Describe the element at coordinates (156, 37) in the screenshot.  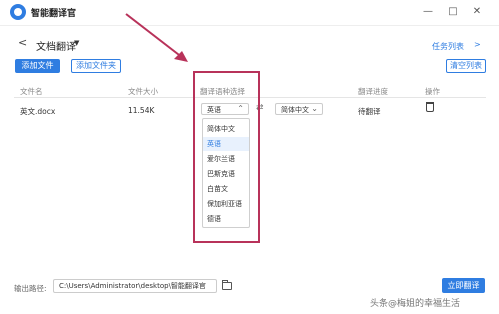
I see `annotation-arrow` at that location.